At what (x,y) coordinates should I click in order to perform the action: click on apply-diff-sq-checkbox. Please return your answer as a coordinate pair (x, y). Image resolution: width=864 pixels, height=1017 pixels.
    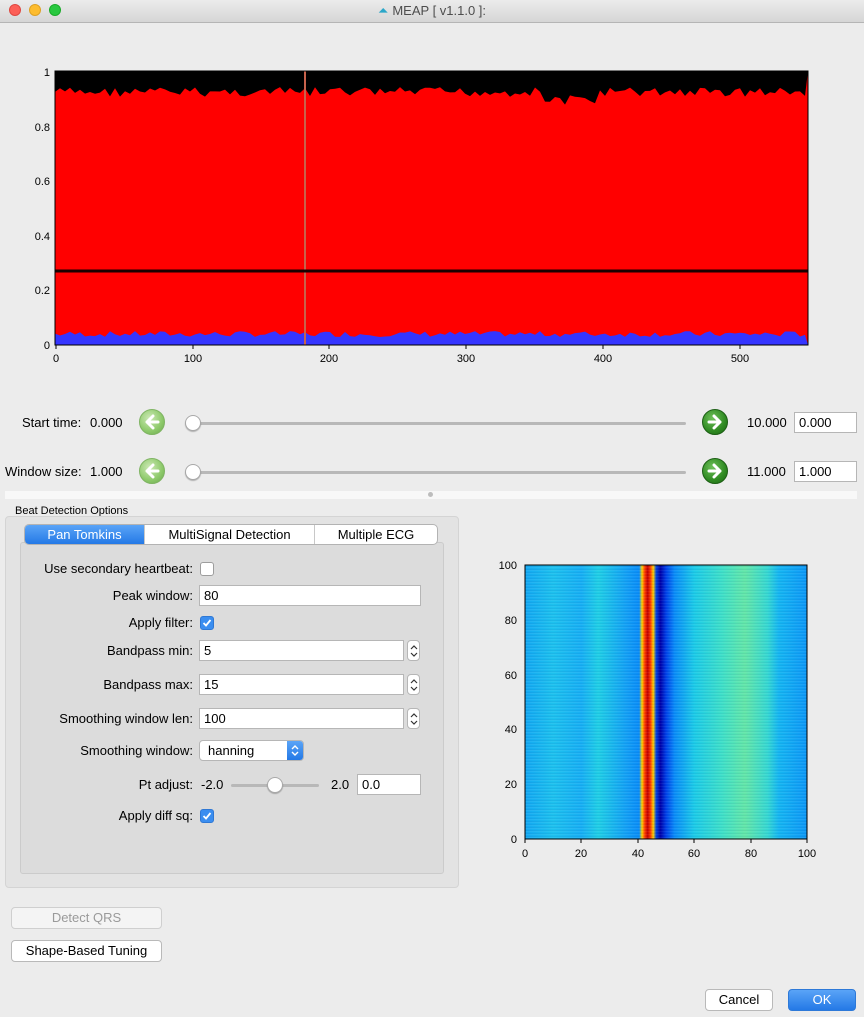
    Looking at the image, I should click on (207, 816).